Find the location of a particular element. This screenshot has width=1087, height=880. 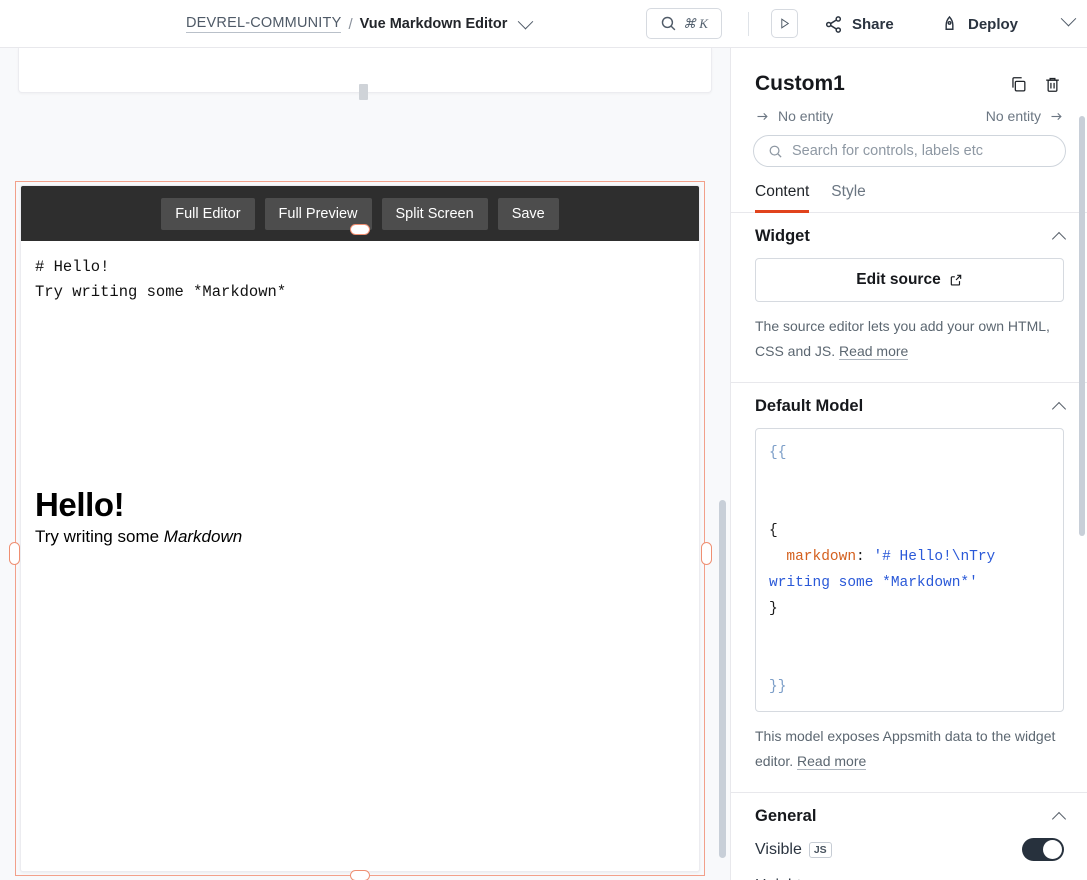

trash-icon is located at coordinates (1052, 84).